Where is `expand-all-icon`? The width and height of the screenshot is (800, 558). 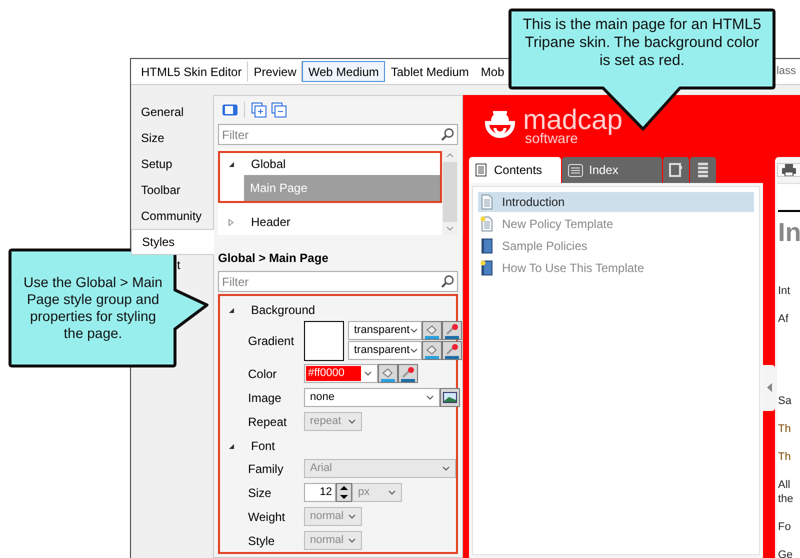
expand-all-icon is located at coordinates (259, 110).